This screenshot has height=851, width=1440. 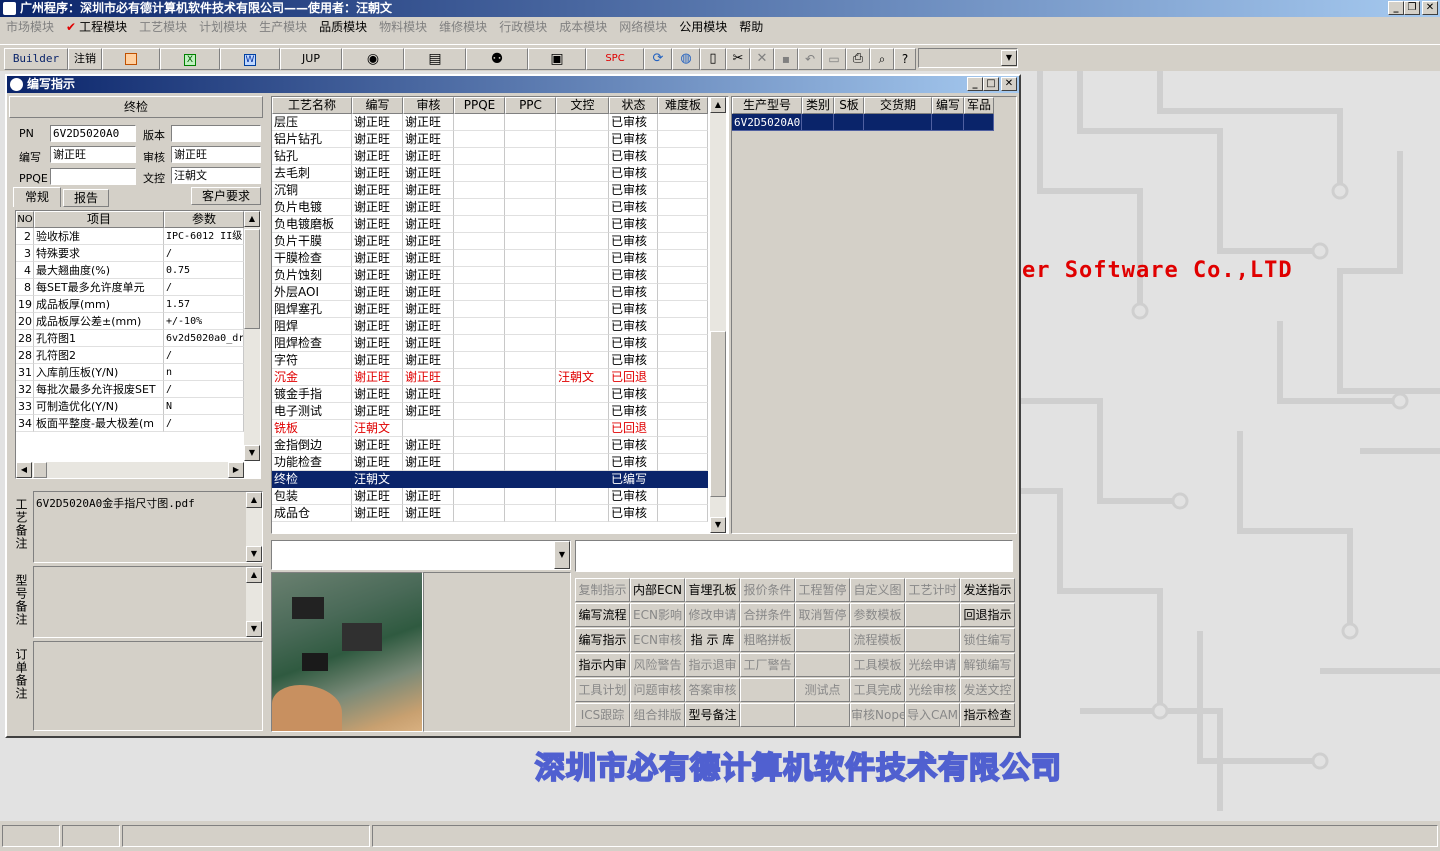 What do you see at coordinates (421, 555) in the screenshot?
I see `process-search-combo: ▼` at bounding box center [421, 555].